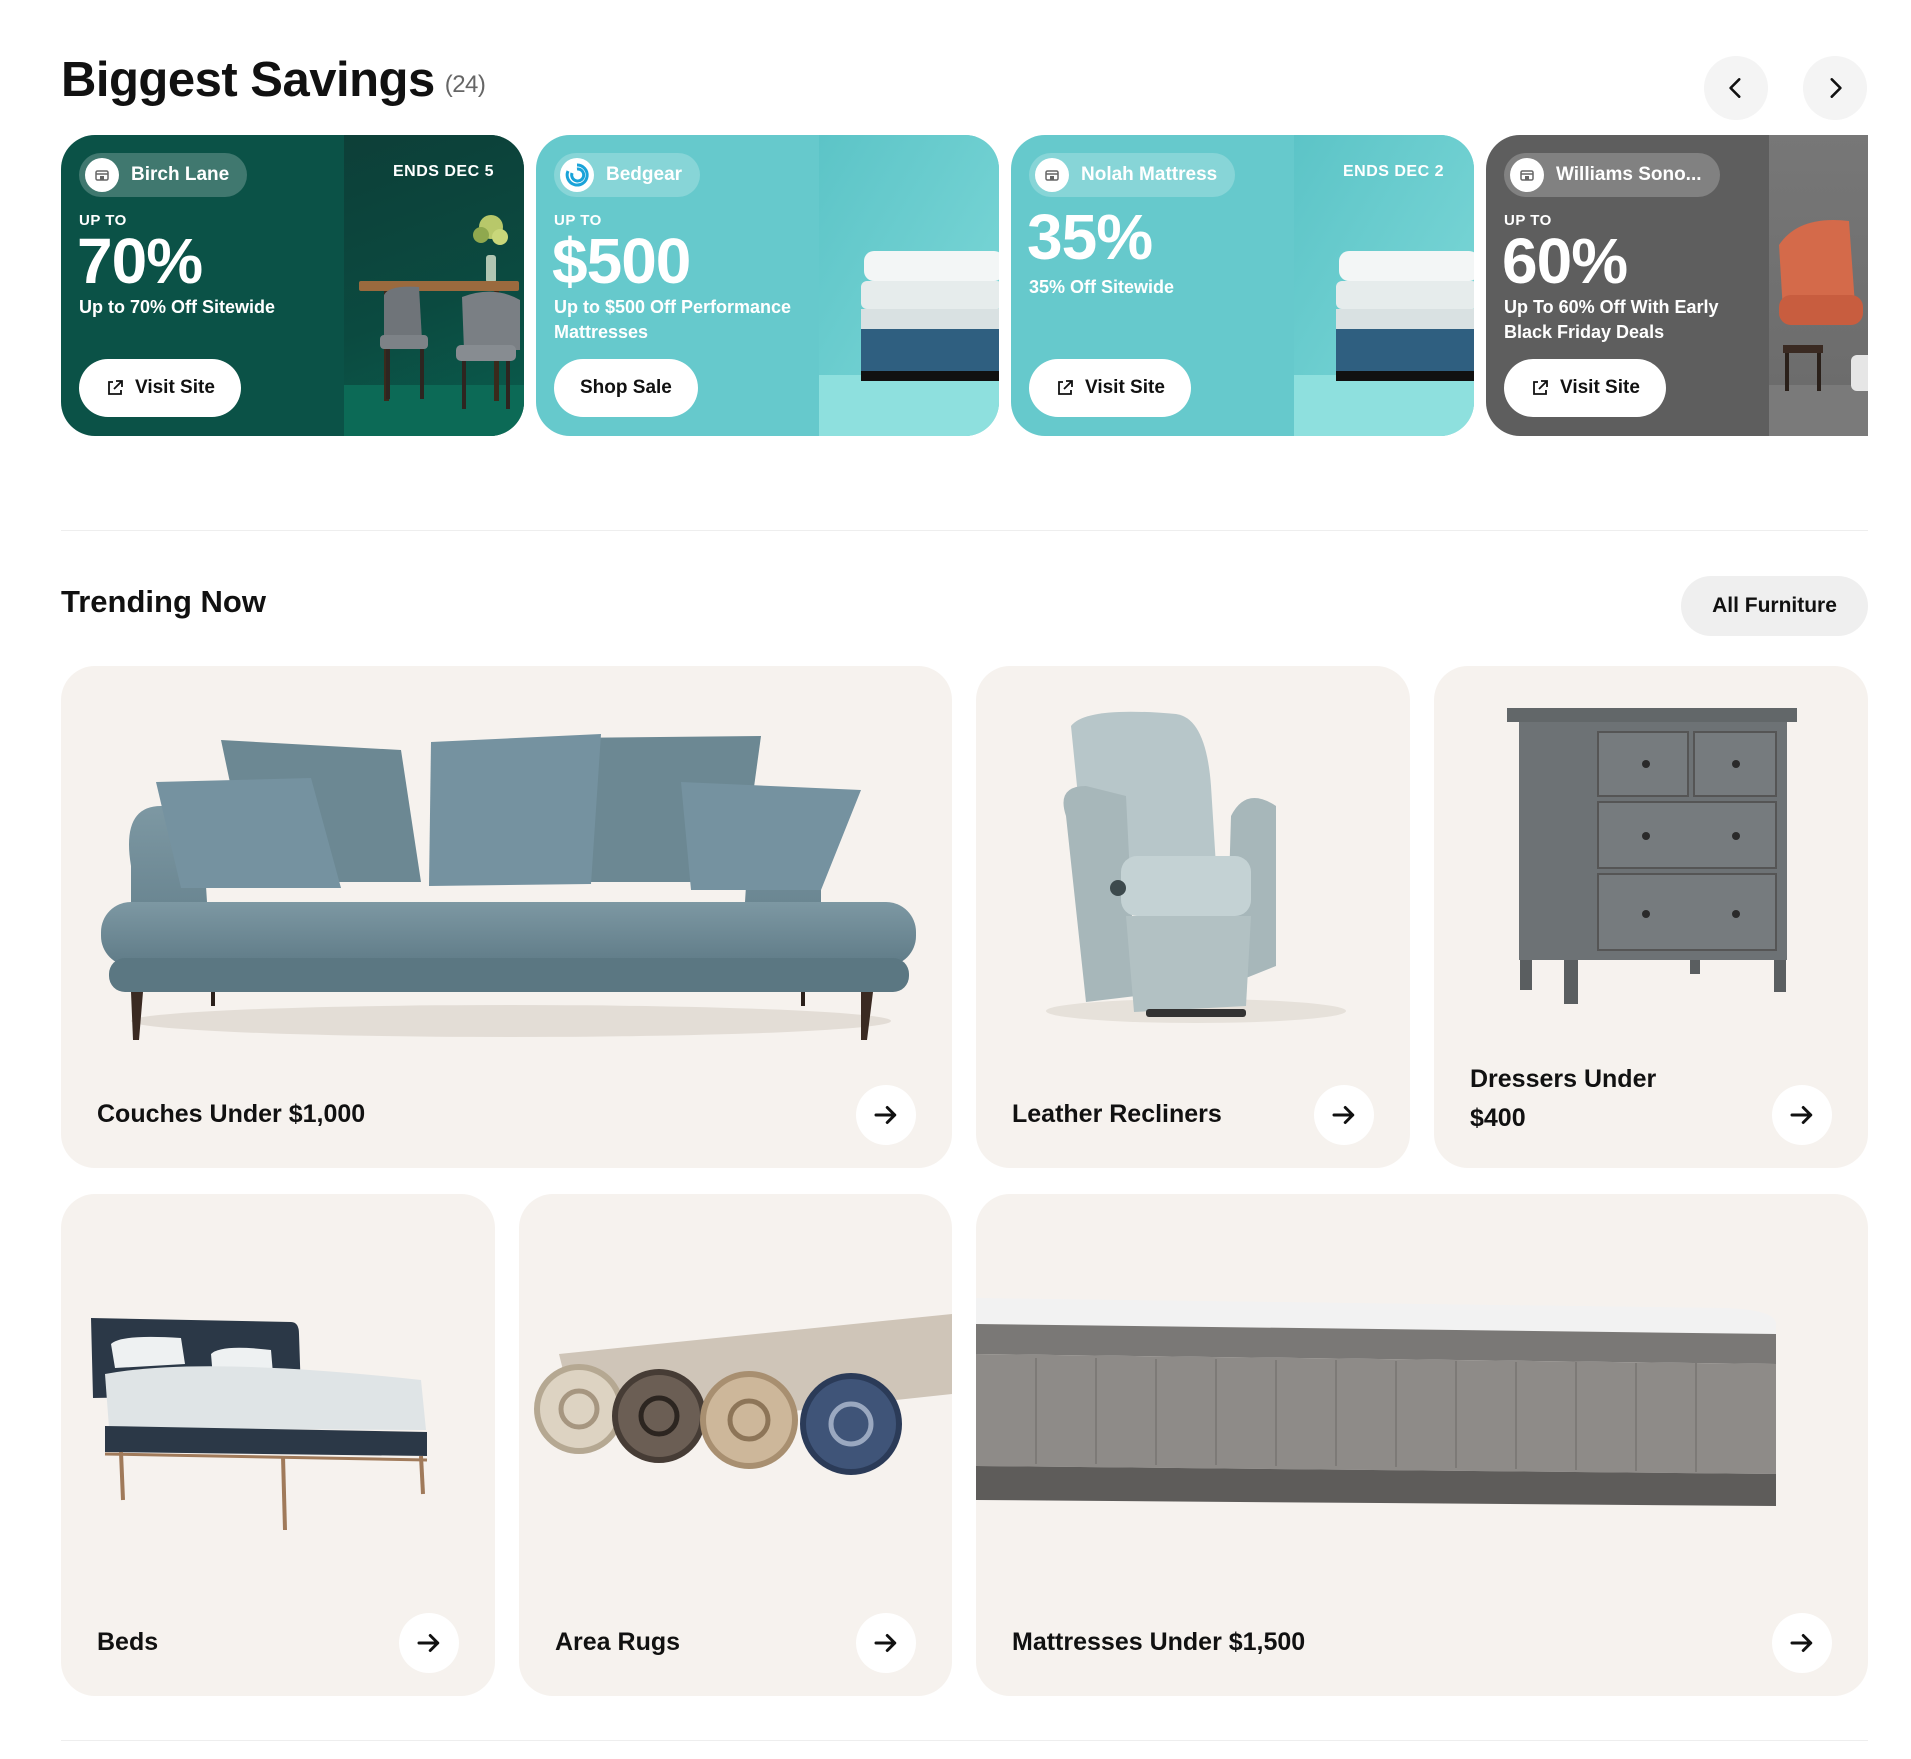 The image size is (1911, 1759). I want to click on store-pill: Nolah Mattress, so click(1132, 175).